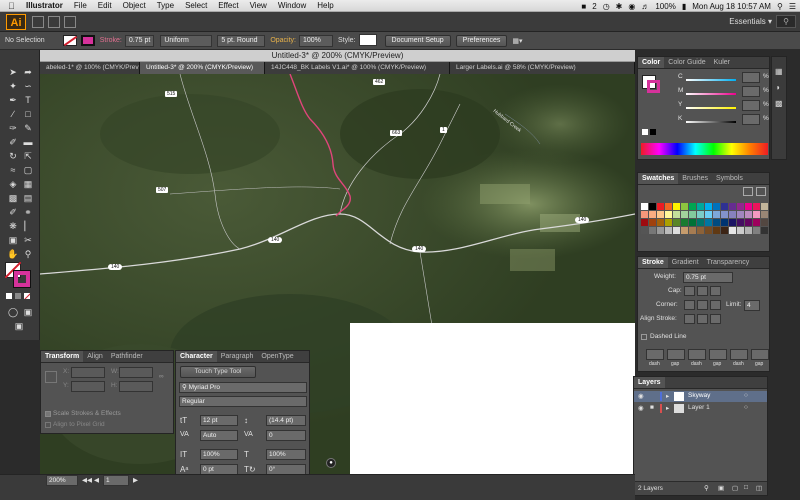 The height and width of the screenshot is (500, 800). Describe the element at coordinates (28, 142) in the screenshot. I see `eraser-tool-icon: ▬` at that location.